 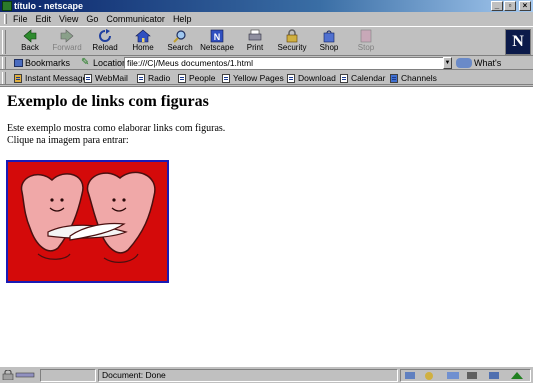 I want to click on bookmarks-icon, so click(x=18, y=63).